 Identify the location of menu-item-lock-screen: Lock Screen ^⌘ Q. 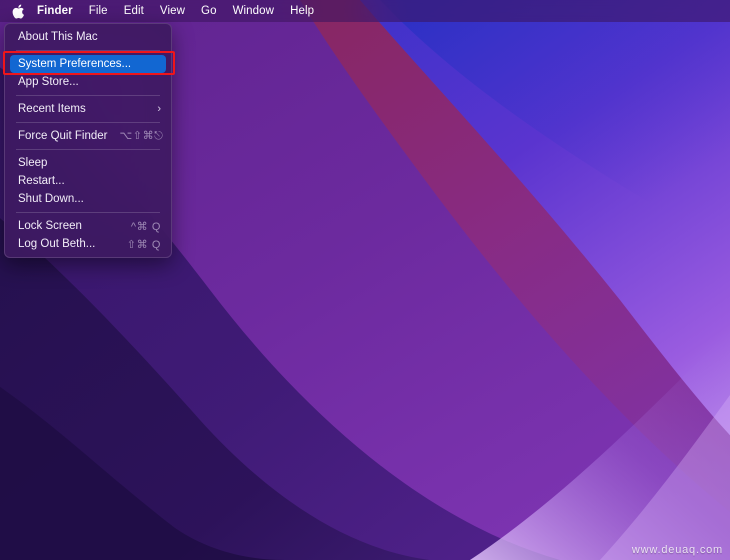
(88, 226).